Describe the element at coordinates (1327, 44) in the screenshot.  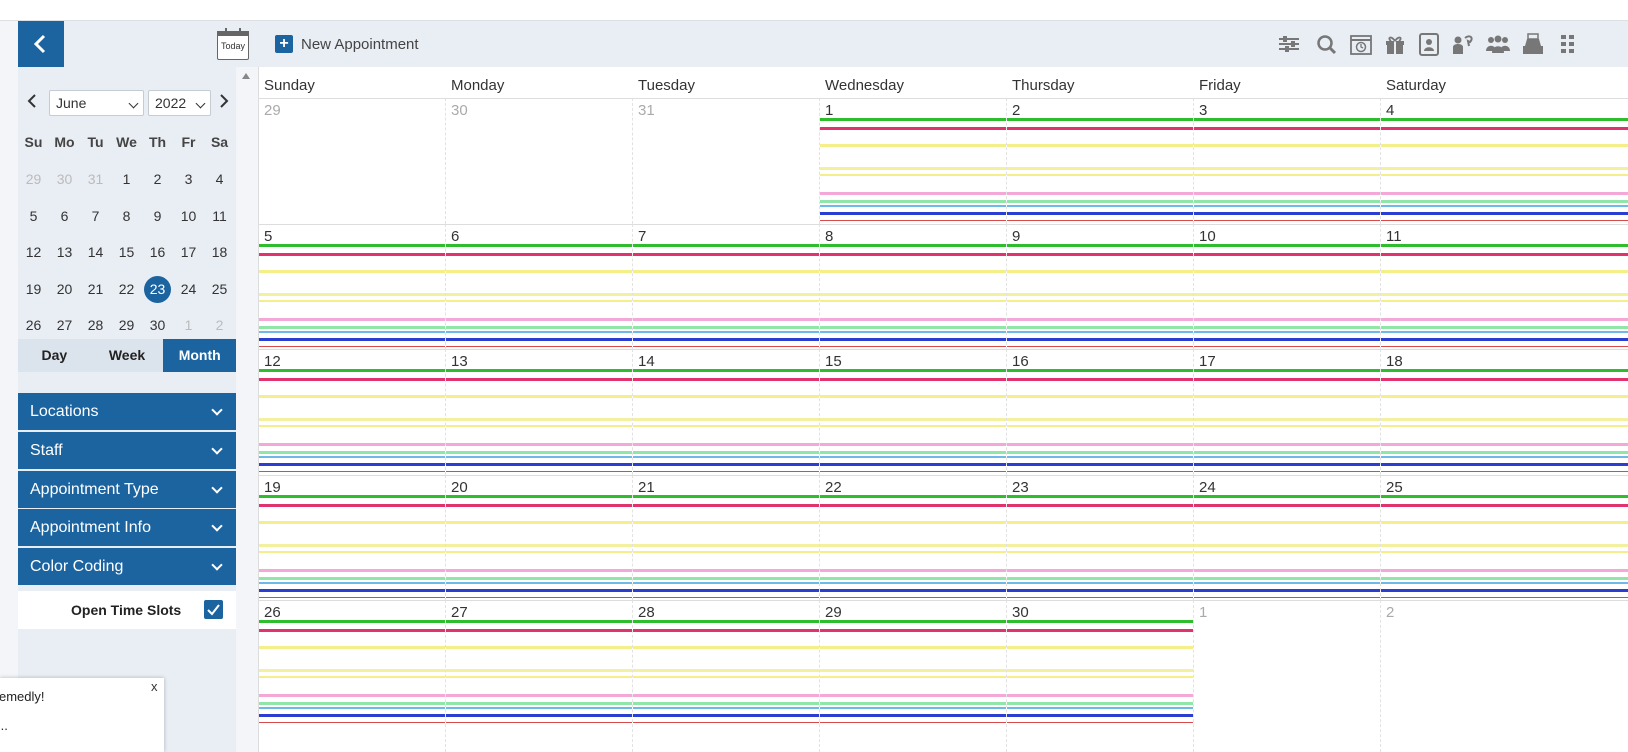
I see `search-icon` at that location.